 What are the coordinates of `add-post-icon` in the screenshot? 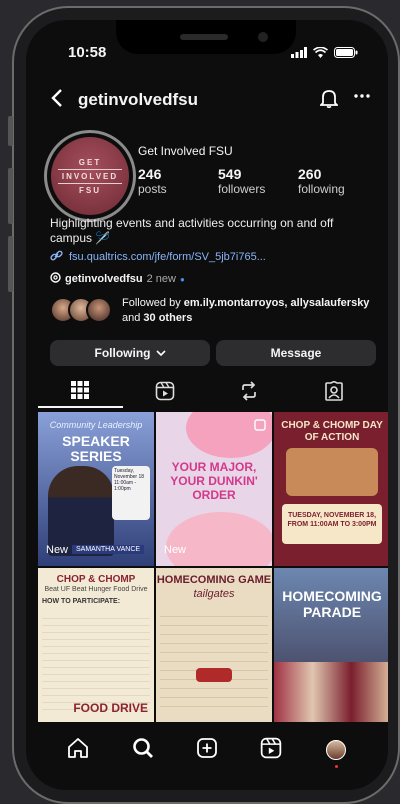 It's located at (207, 750).